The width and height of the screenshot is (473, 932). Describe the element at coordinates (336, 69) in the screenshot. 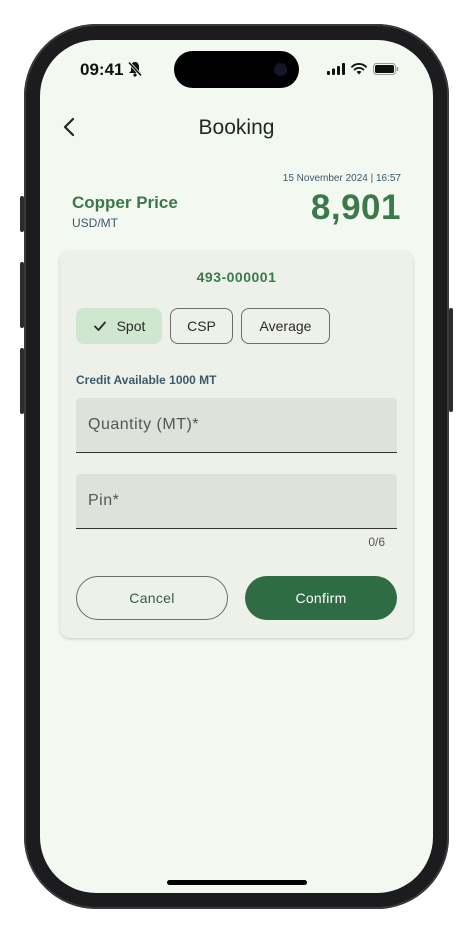

I see `signal-icon` at that location.